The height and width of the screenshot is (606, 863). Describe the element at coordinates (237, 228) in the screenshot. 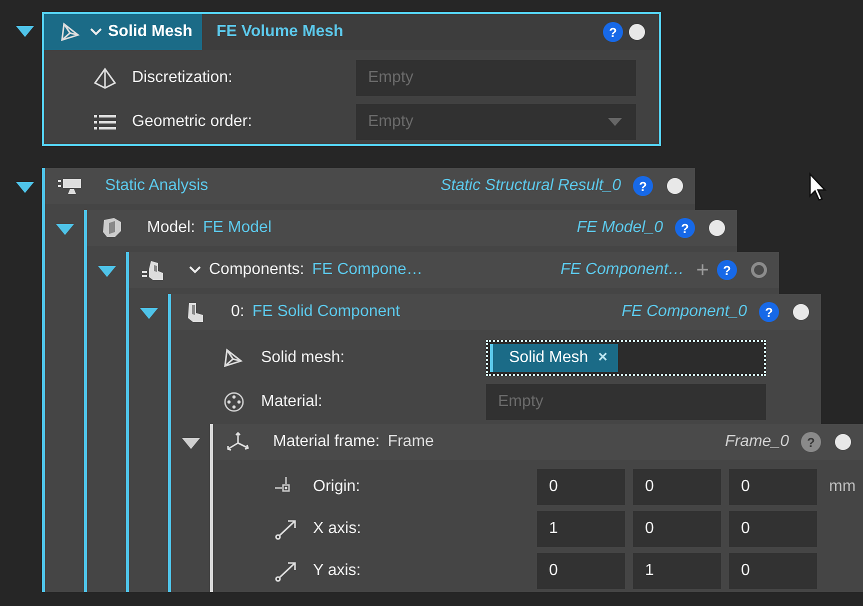

I see `node-title: FE Model` at that location.